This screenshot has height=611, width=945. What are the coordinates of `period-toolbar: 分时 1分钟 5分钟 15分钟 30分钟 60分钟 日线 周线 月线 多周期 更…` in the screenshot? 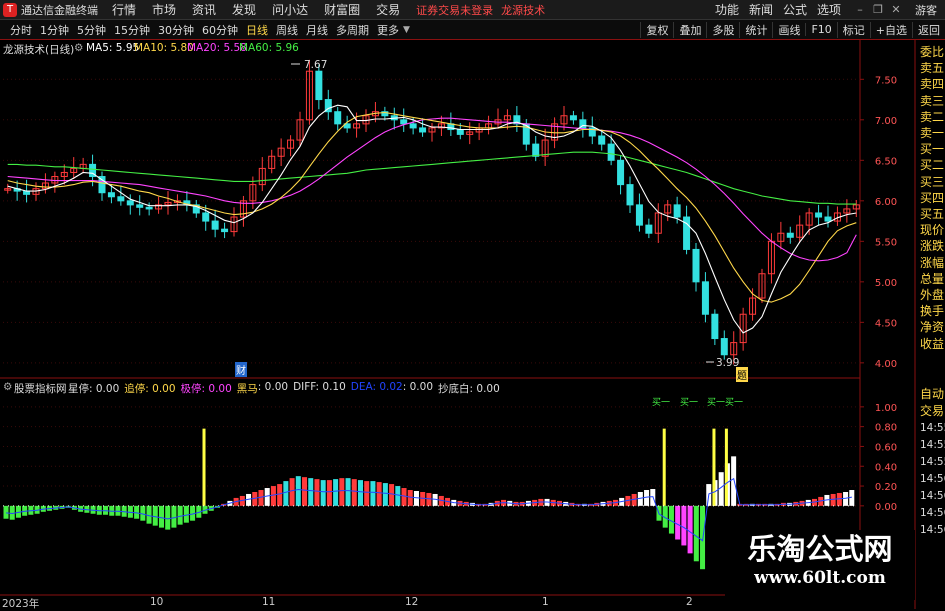 It's located at (472, 30).